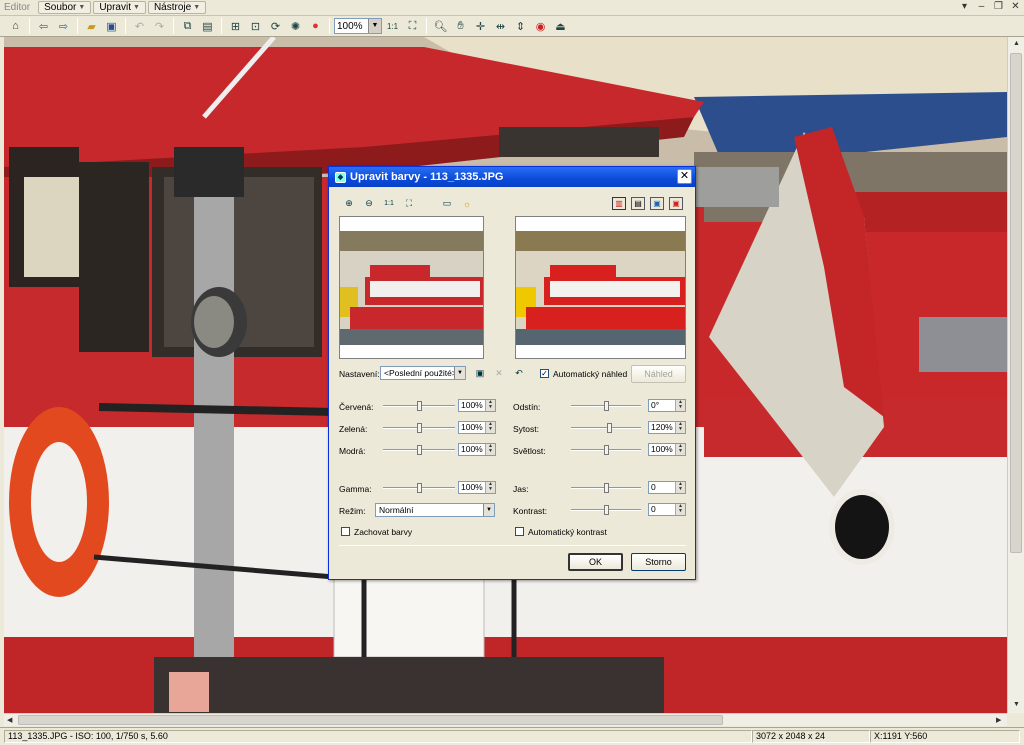 The image size is (1024, 745). What do you see at coordinates (658, 562) in the screenshot?
I see `cancel-button: Storno` at bounding box center [658, 562].